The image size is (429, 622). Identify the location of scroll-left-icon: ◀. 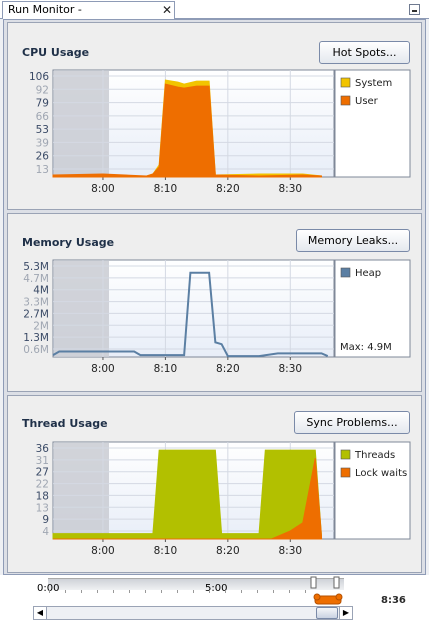
(40, 613).